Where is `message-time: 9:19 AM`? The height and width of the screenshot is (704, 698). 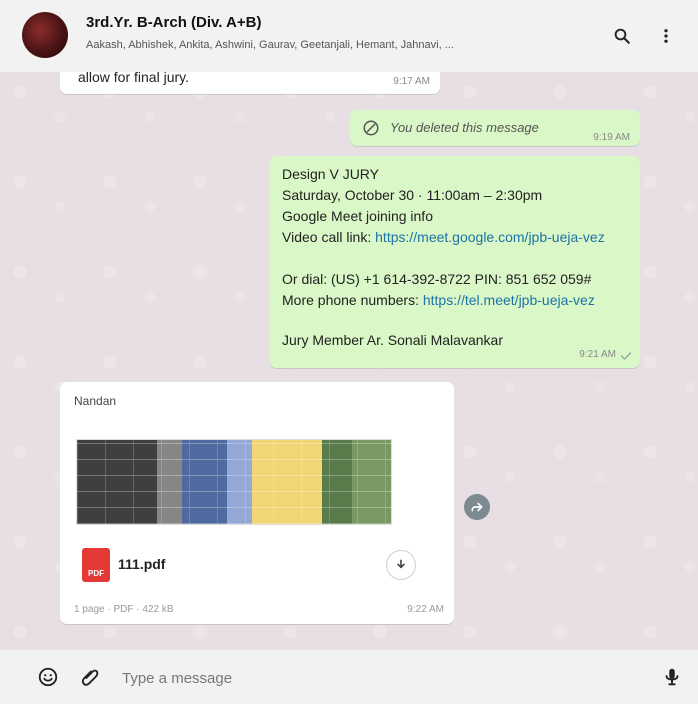
message-time: 9:19 AM is located at coordinates (611, 137).